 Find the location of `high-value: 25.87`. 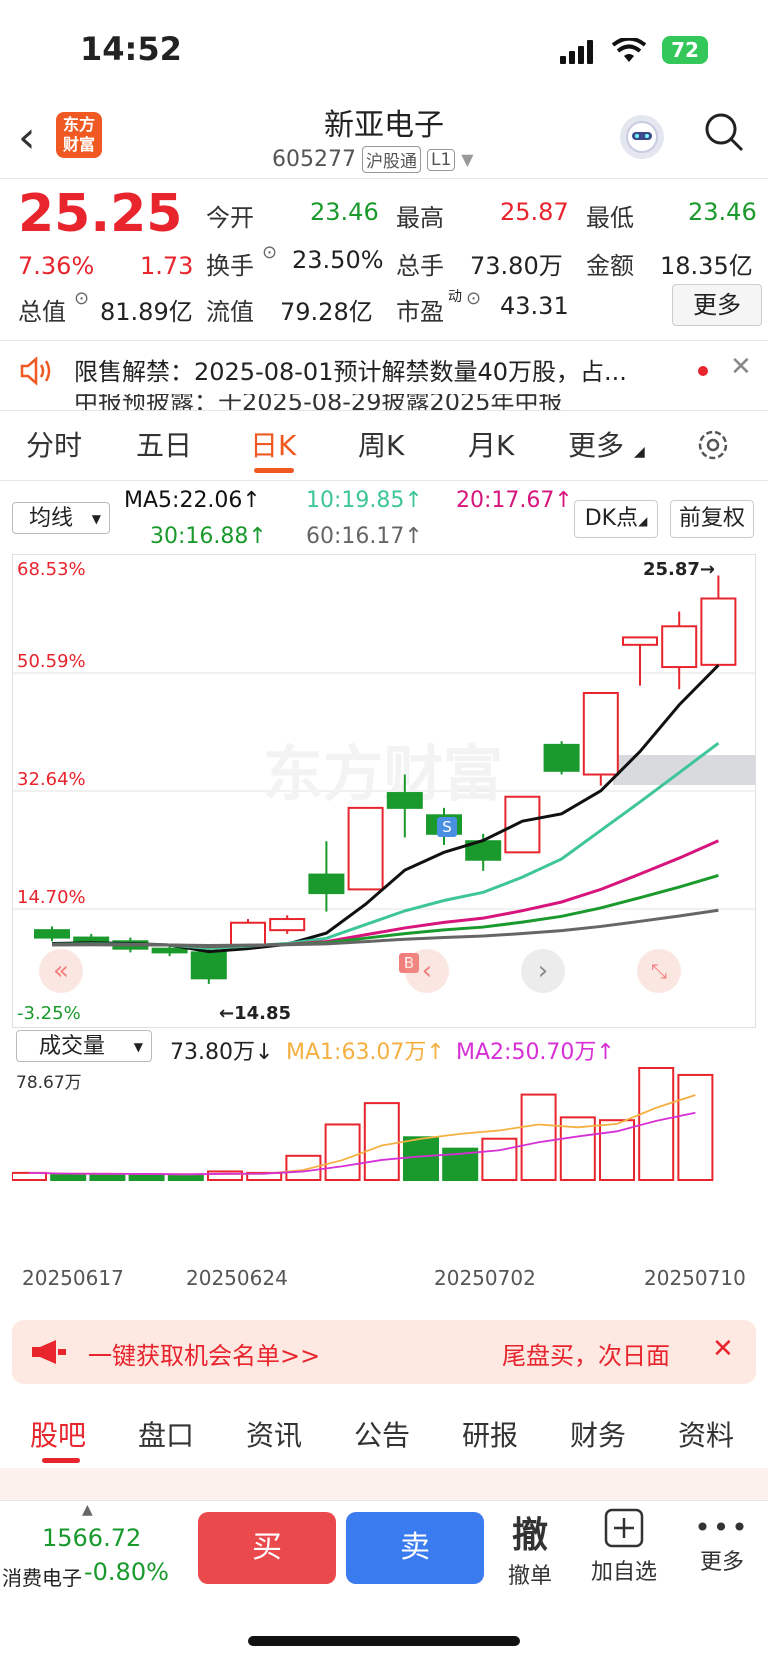

high-value: 25.87 is located at coordinates (534, 212).